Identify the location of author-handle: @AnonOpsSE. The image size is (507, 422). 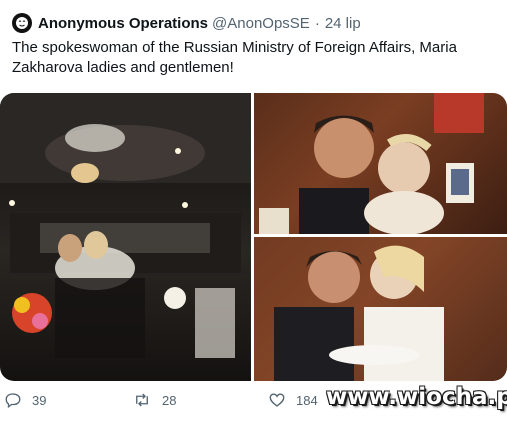
(261, 23).